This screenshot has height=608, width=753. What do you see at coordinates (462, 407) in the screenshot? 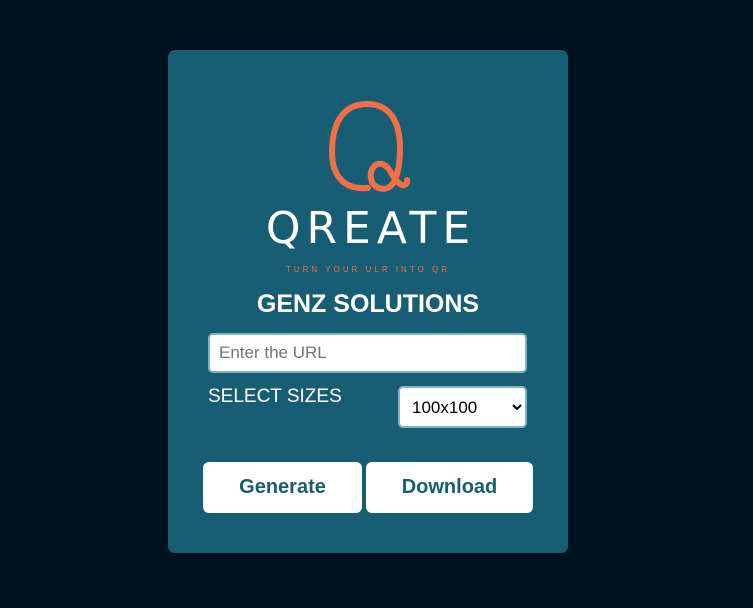
I see `size-select: 100x100` at bounding box center [462, 407].